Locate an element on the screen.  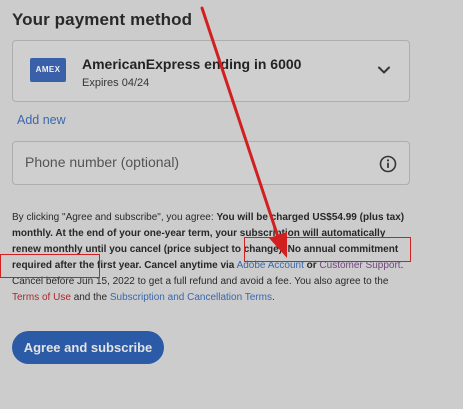
legal-cancel-text: Cancel anytime via is located at coordinates (189, 265).